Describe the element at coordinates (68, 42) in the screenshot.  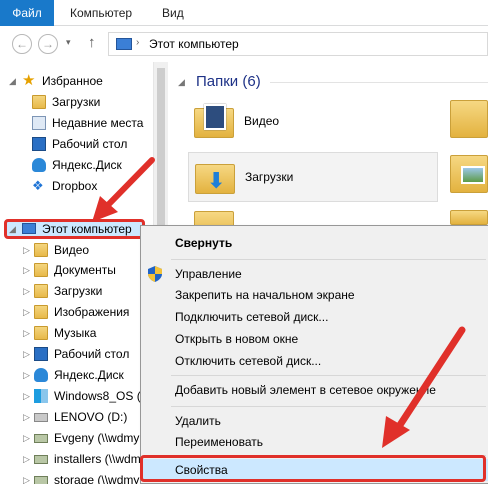
I see `recent-locations-dropdown-icon: ▾` at that location.